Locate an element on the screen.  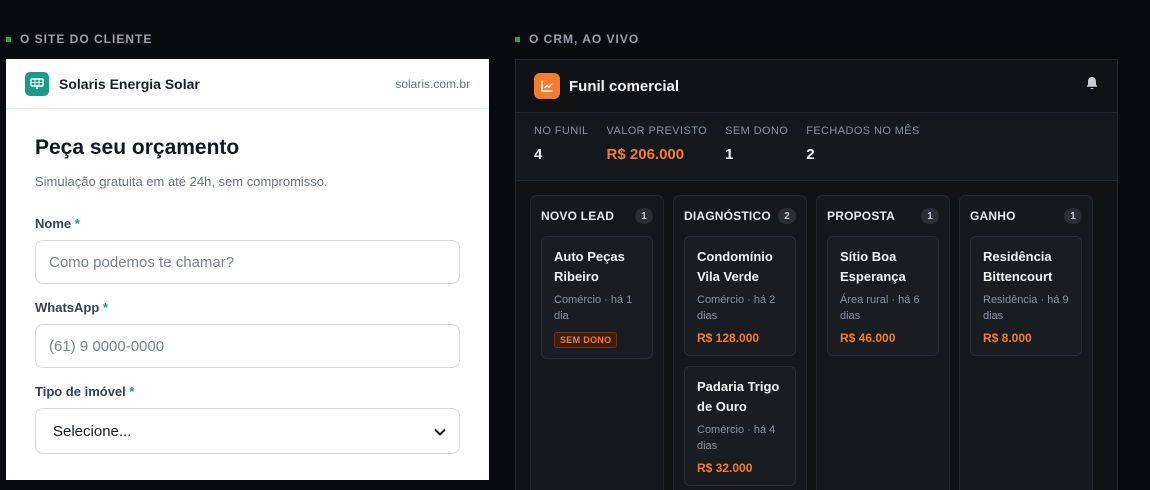
stat-value: 4 is located at coordinates (538, 154).